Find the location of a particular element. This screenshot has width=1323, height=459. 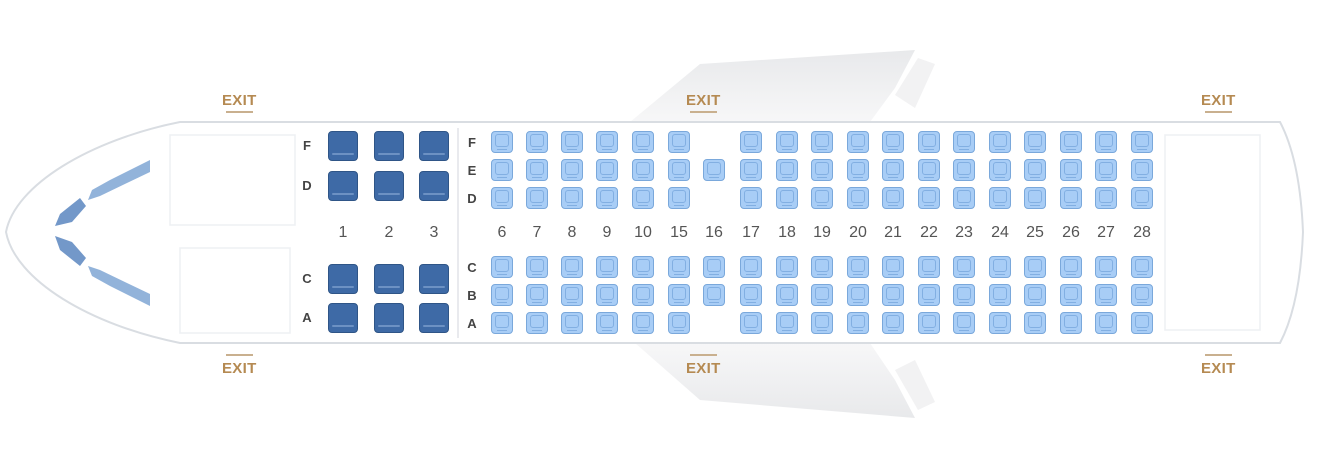

seat-24B is located at coordinates (1000, 295).